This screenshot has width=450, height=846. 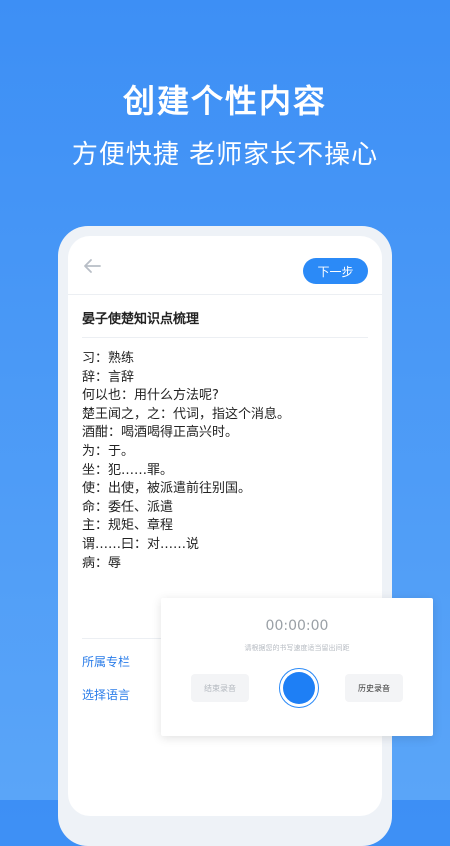 I want to click on next-step-button: 下一步, so click(x=335, y=271).